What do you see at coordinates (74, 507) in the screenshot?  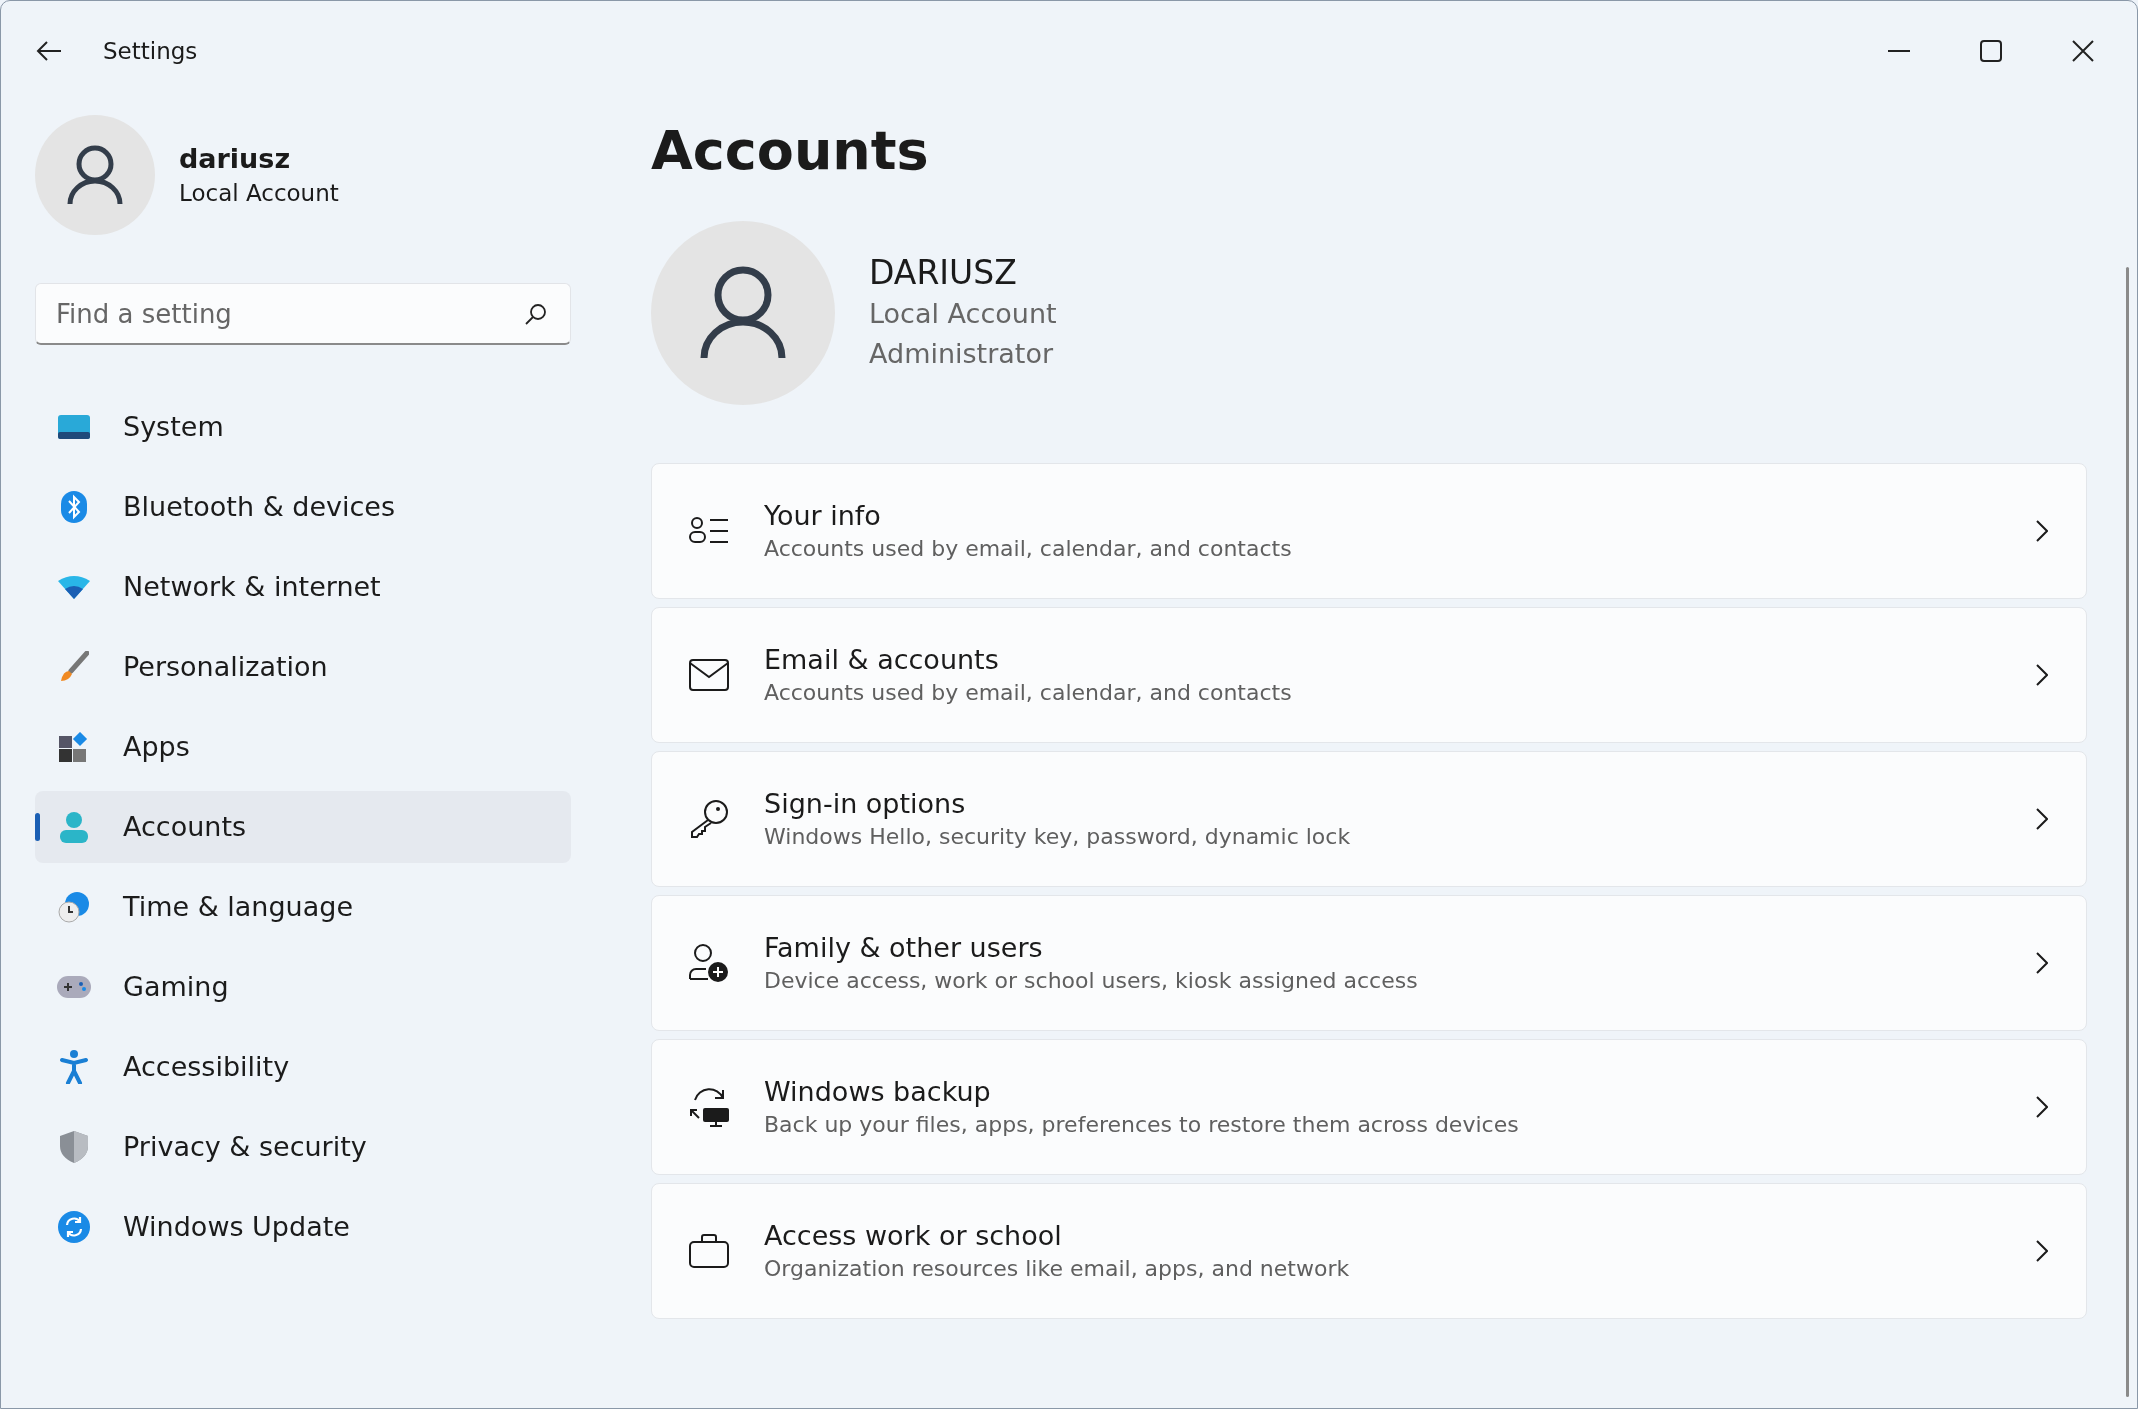 I see `bluetooth-icon` at bounding box center [74, 507].